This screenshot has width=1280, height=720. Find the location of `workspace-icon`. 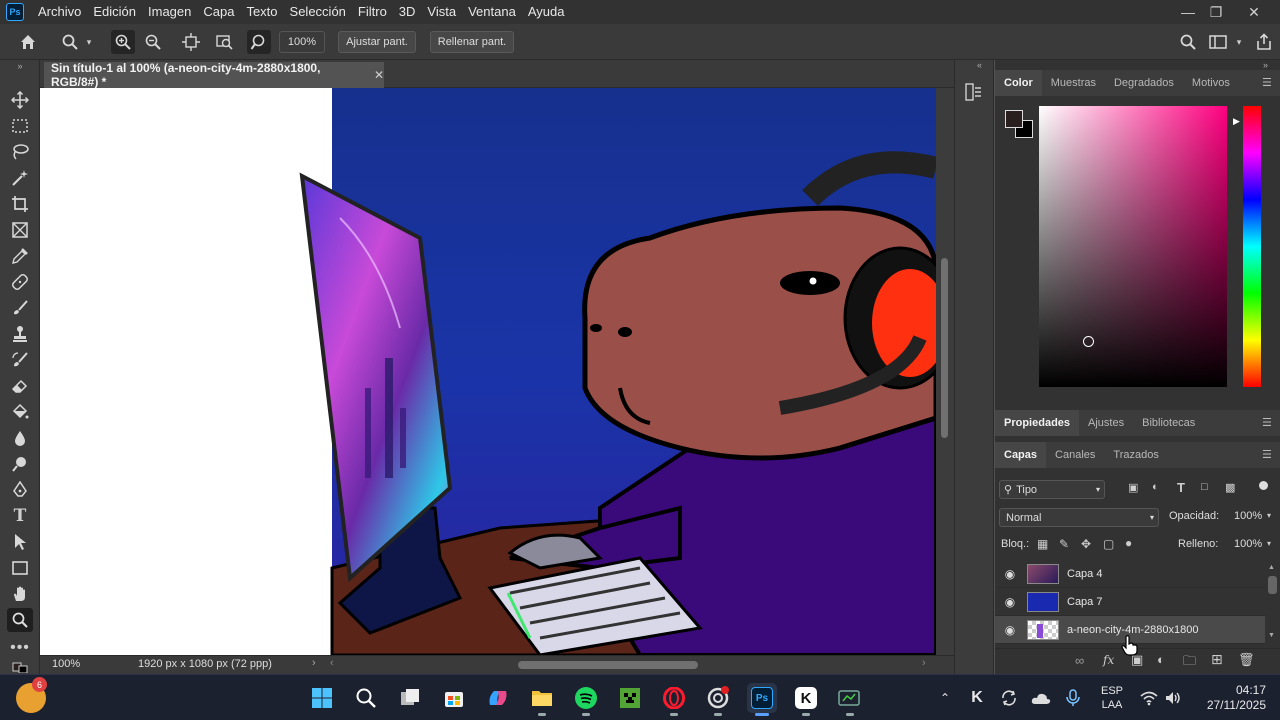

workspace-icon is located at coordinates (1218, 42).